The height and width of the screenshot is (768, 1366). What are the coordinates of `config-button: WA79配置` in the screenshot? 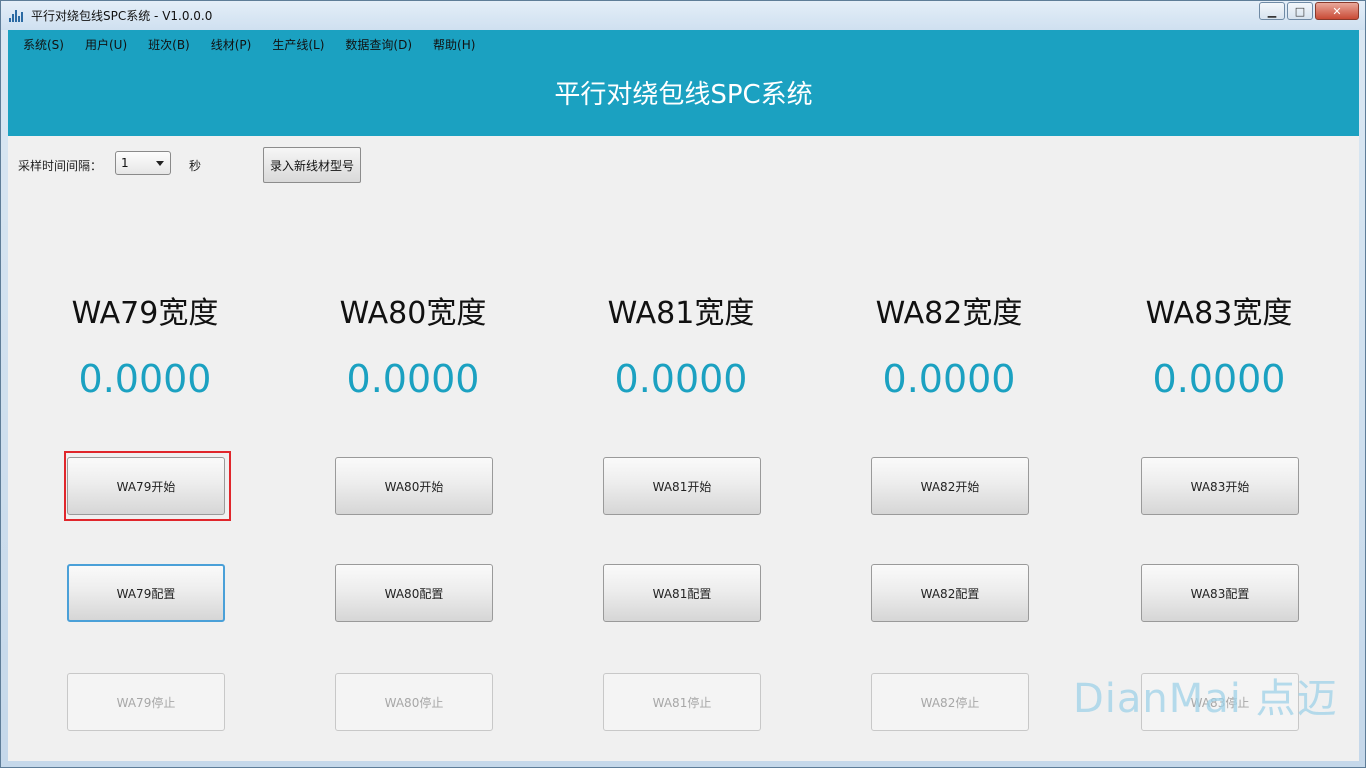 It's located at (146, 593).